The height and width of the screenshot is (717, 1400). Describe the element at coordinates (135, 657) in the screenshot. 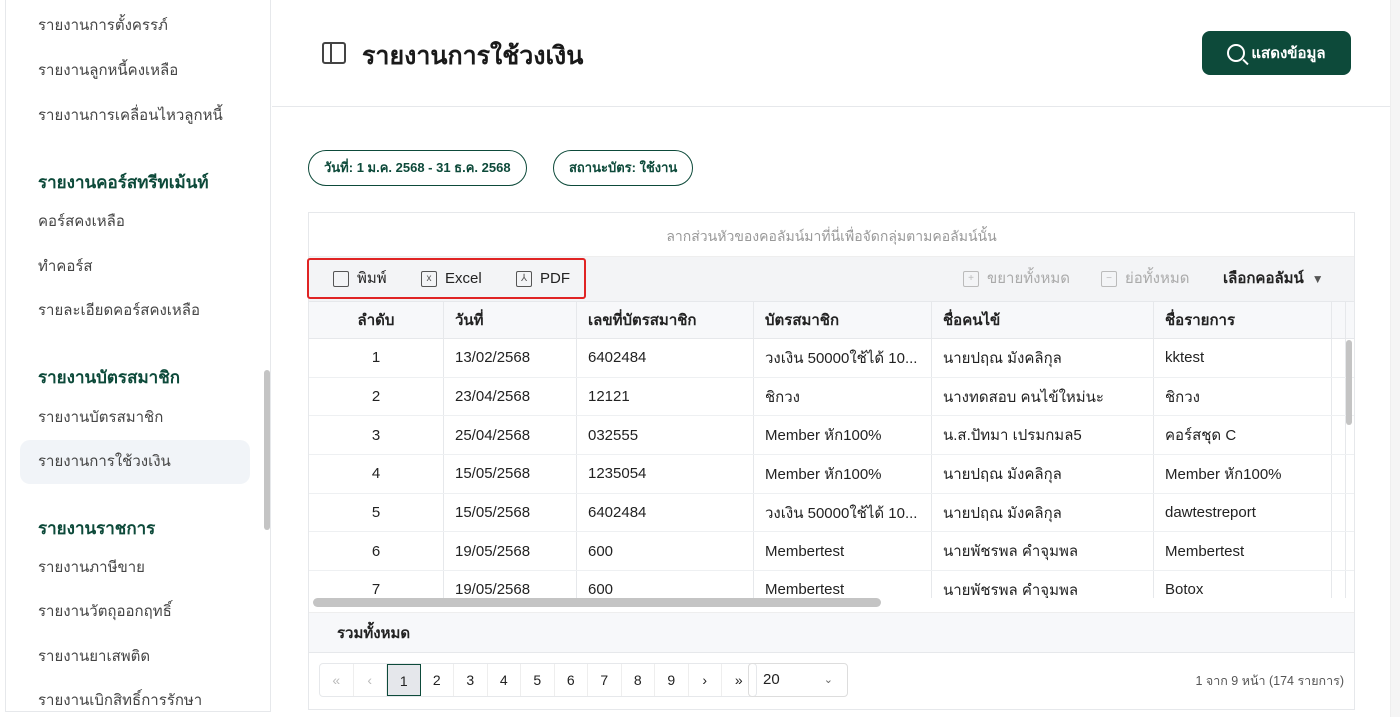

I see `sidebar-item-narcotics: รายงานยาเสพติด` at that location.